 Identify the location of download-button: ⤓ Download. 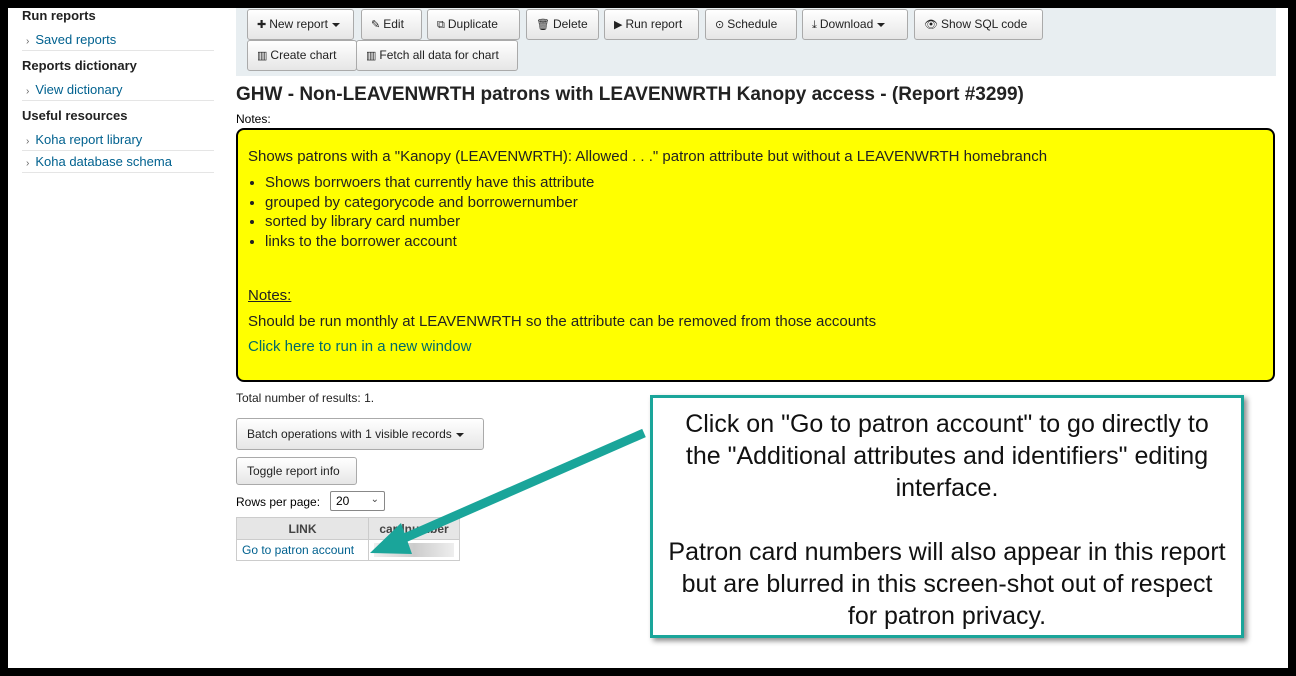
(855, 24).